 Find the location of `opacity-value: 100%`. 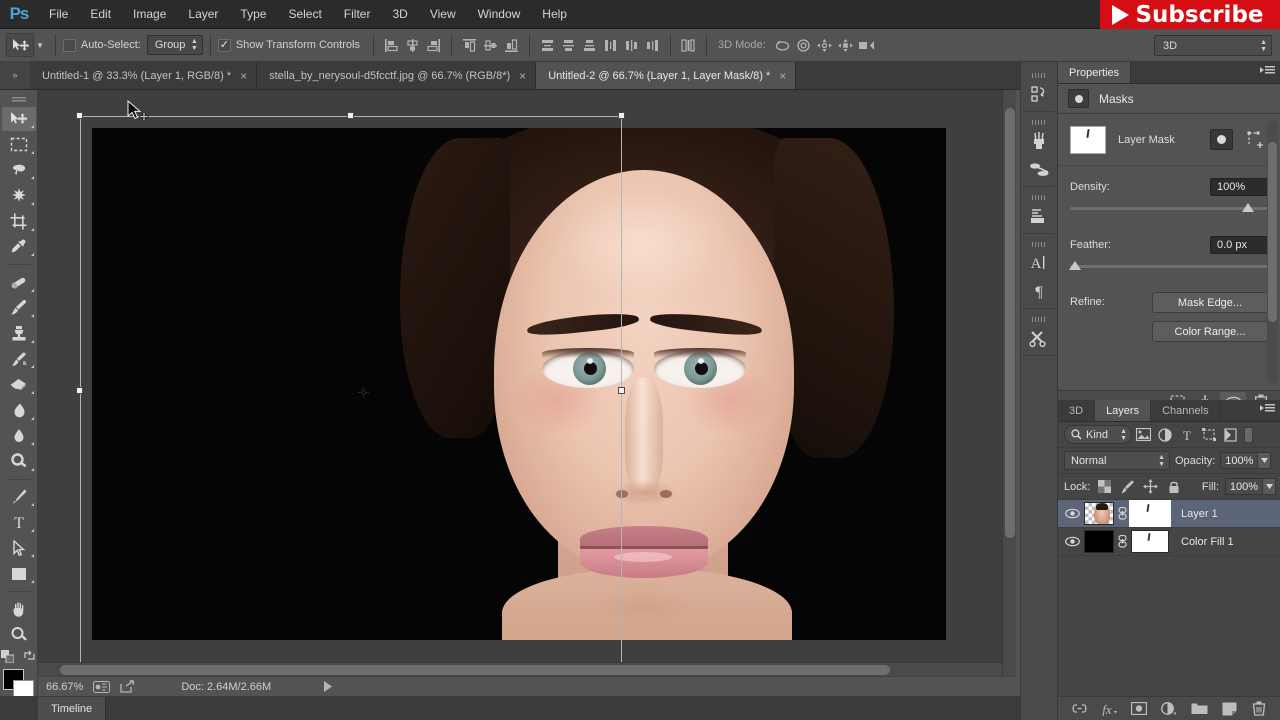

opacity-value: 100% is located at coordinates (1239, 460).